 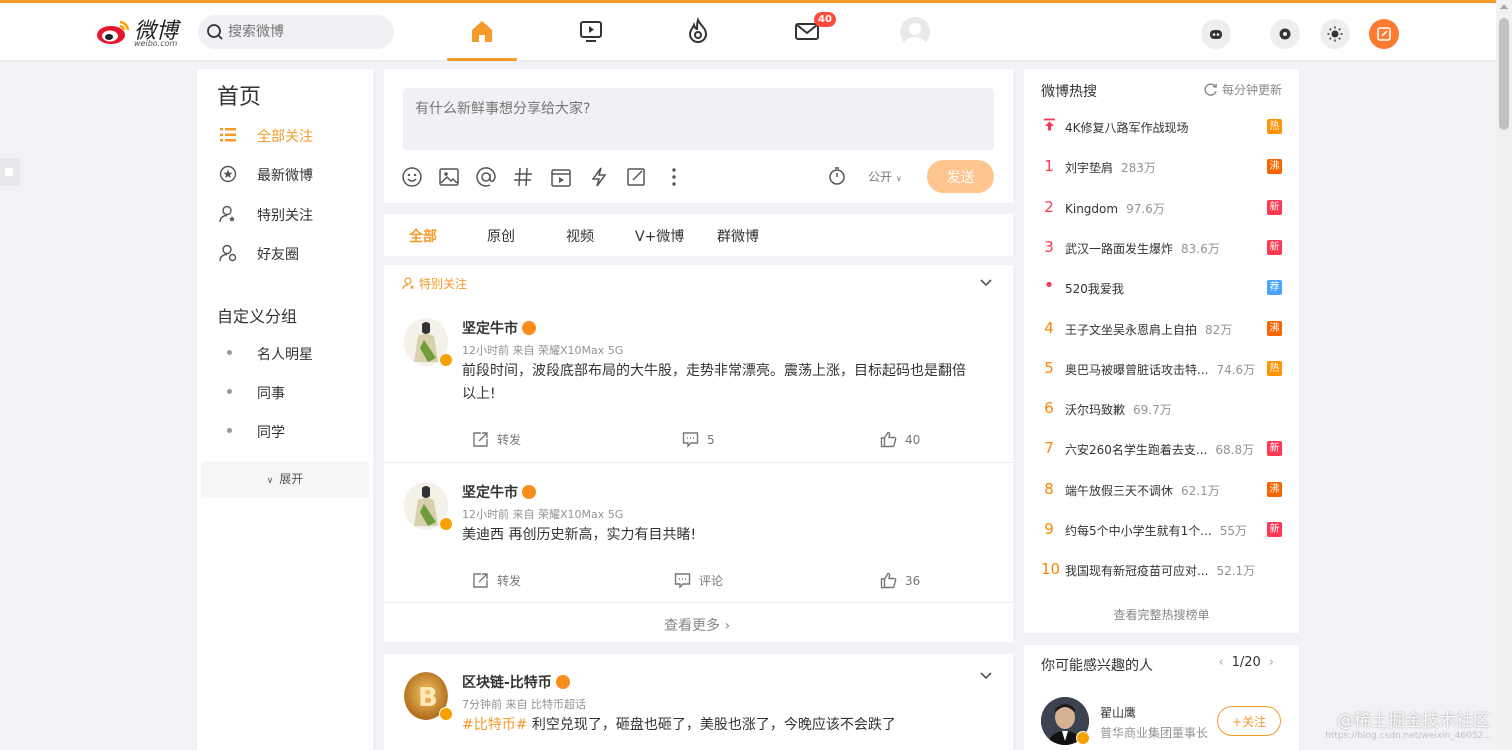 What do you see at coordinates (960, 176) in the screenshot?
I see `send-button: 发送` at bounding box center [960, 176].